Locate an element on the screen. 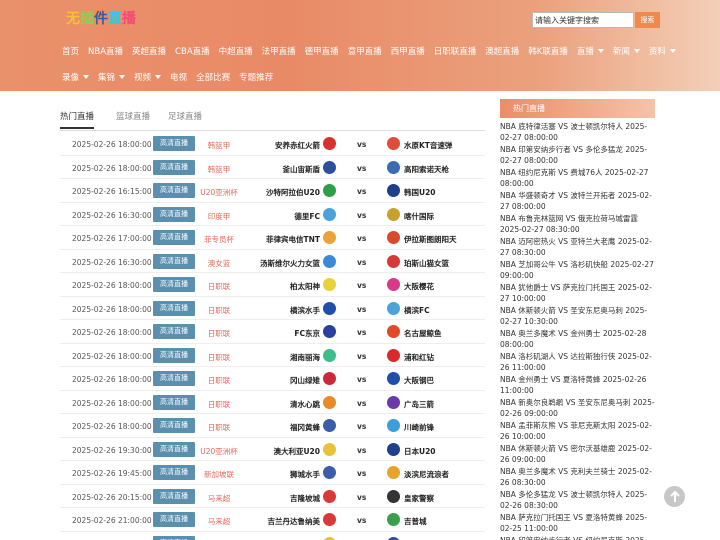 The image size is (720, 540). sidebar-match-link: NBA 萨克拉门托国王 VS 夏洛特黄蜂 2025-02-25 11:00:00 is located at coordinates (577, 524).